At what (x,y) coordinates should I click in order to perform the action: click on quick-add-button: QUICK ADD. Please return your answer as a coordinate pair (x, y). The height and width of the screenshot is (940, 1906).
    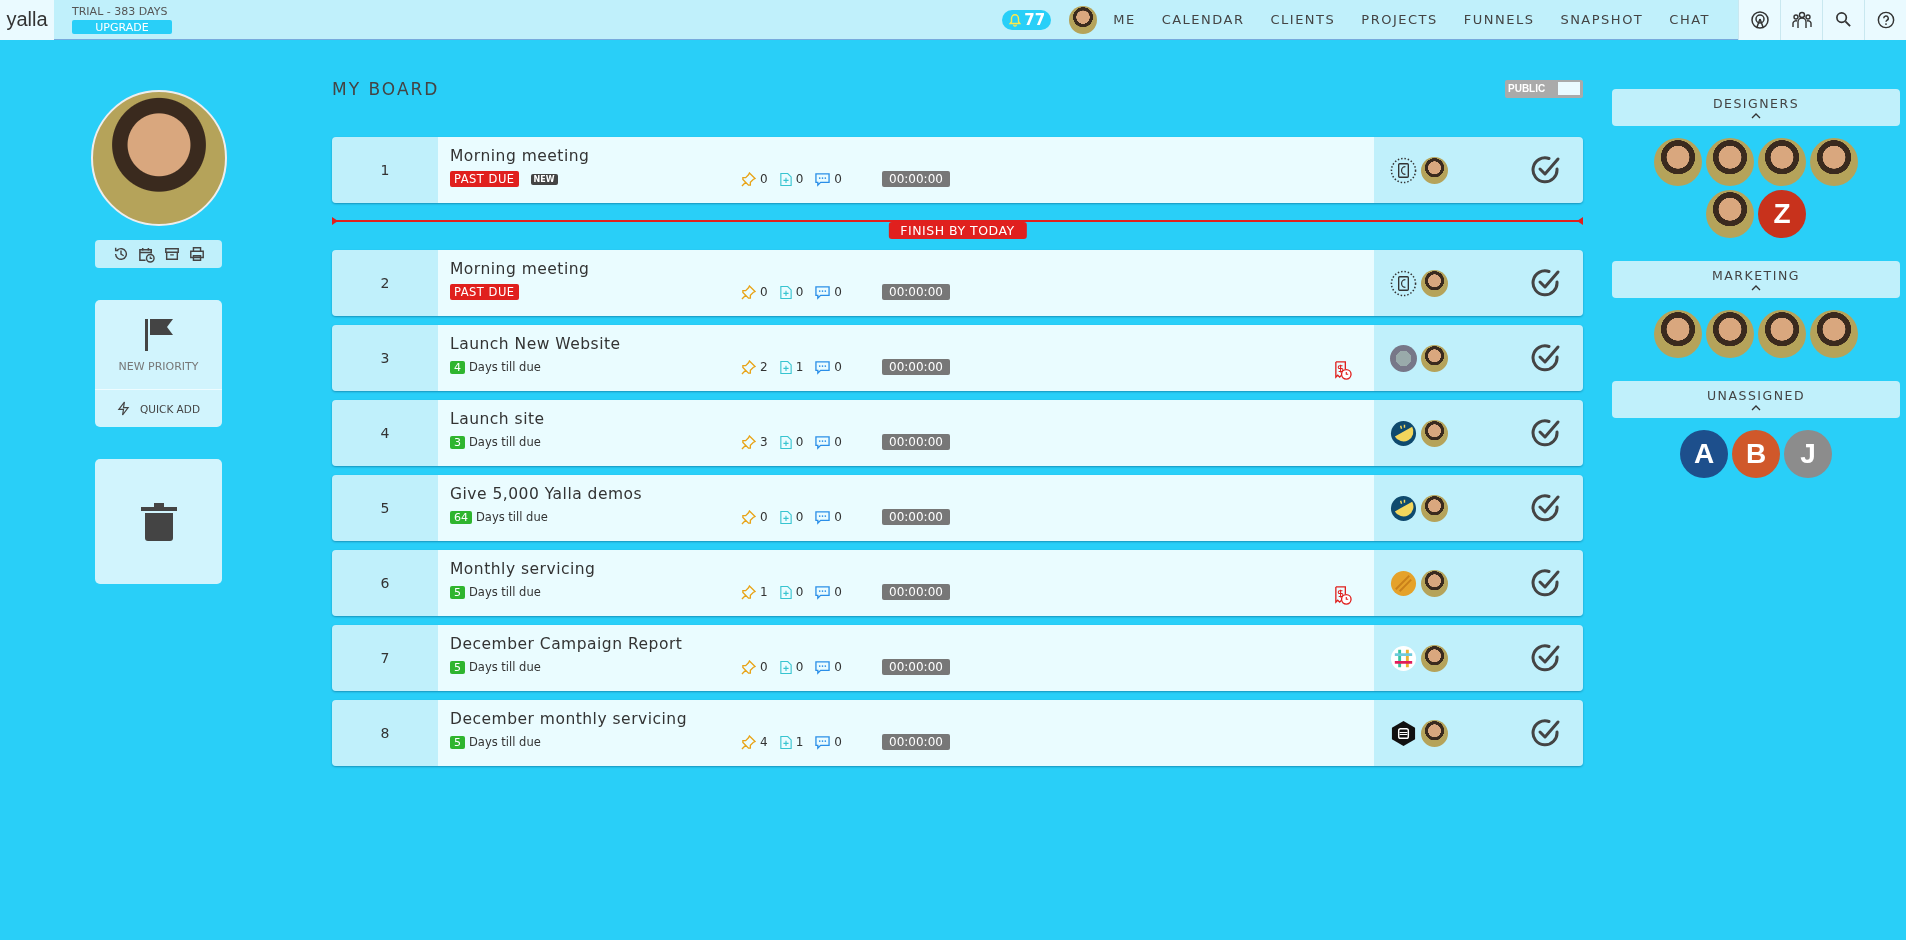
    Looking at the image, I should click on (170, 408).